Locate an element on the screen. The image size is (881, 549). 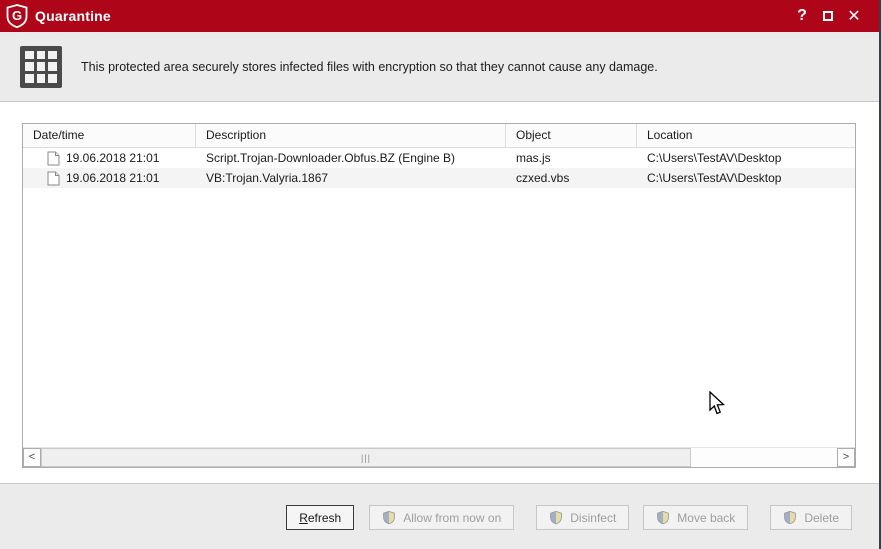
svg-text: G is located at coordinates (17, 15).